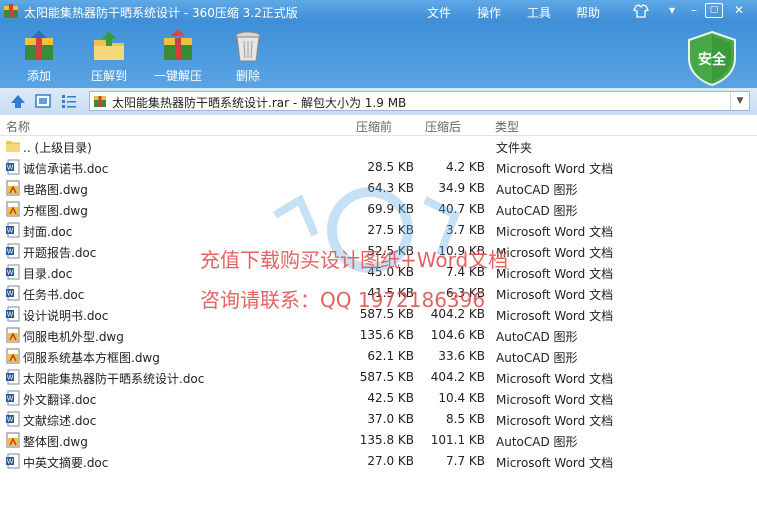  What do you see at coordinates (66, 169) in the screenshot?
I see `file-name: 诚信承诺书.doc` at bounding box center [66, 169].